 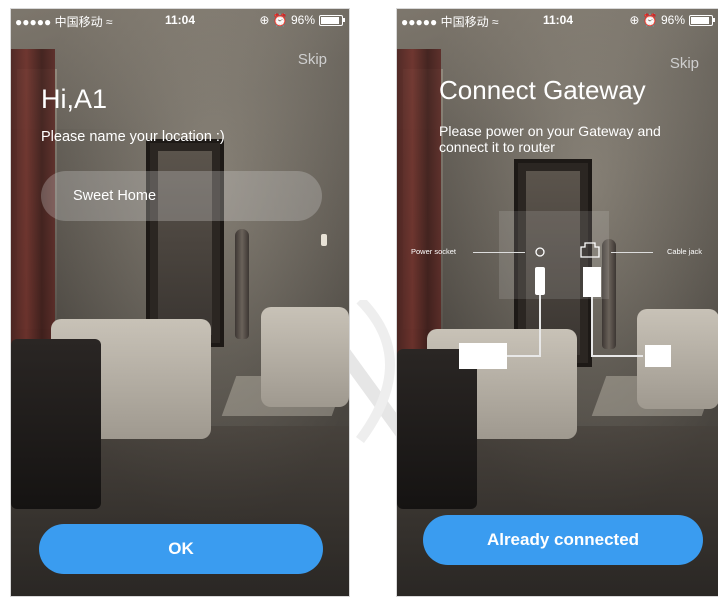 I want to click on ethernet-cable-bottom, so click(x=617, y=356).